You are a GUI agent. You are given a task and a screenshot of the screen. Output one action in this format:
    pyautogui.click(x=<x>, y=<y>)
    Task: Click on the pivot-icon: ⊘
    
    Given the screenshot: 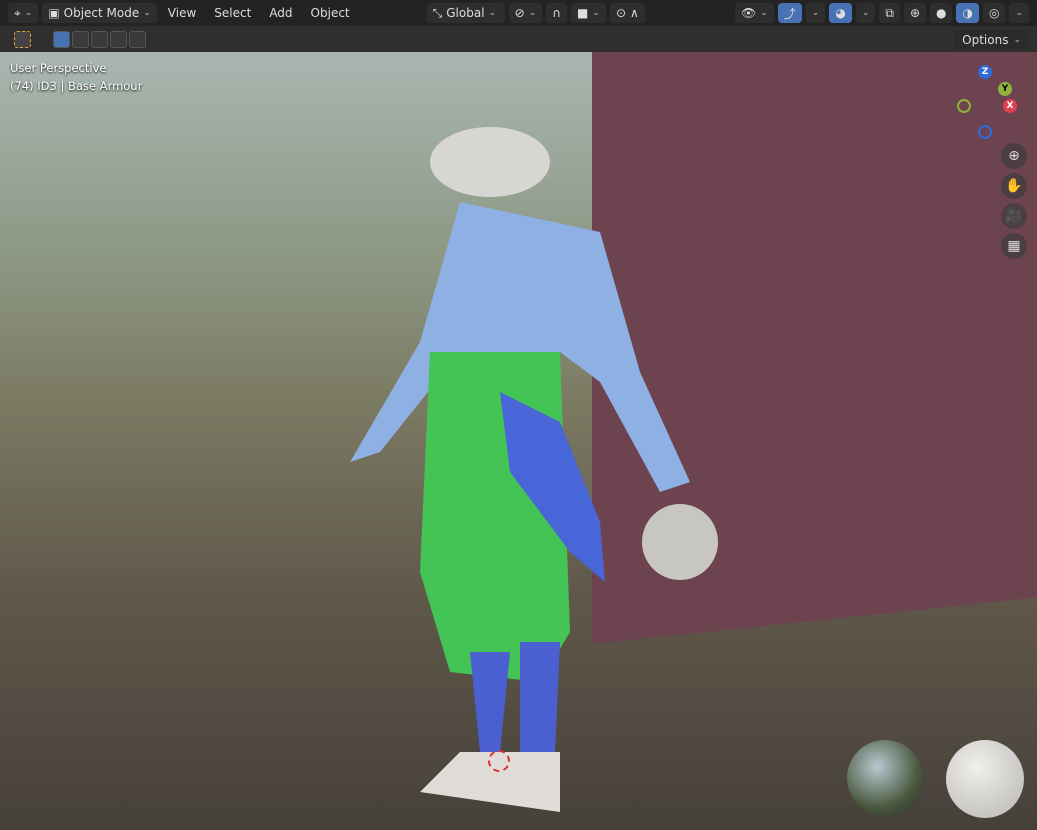 What is the action you would take?
    pyautogui.click(x=519, y=13)
    